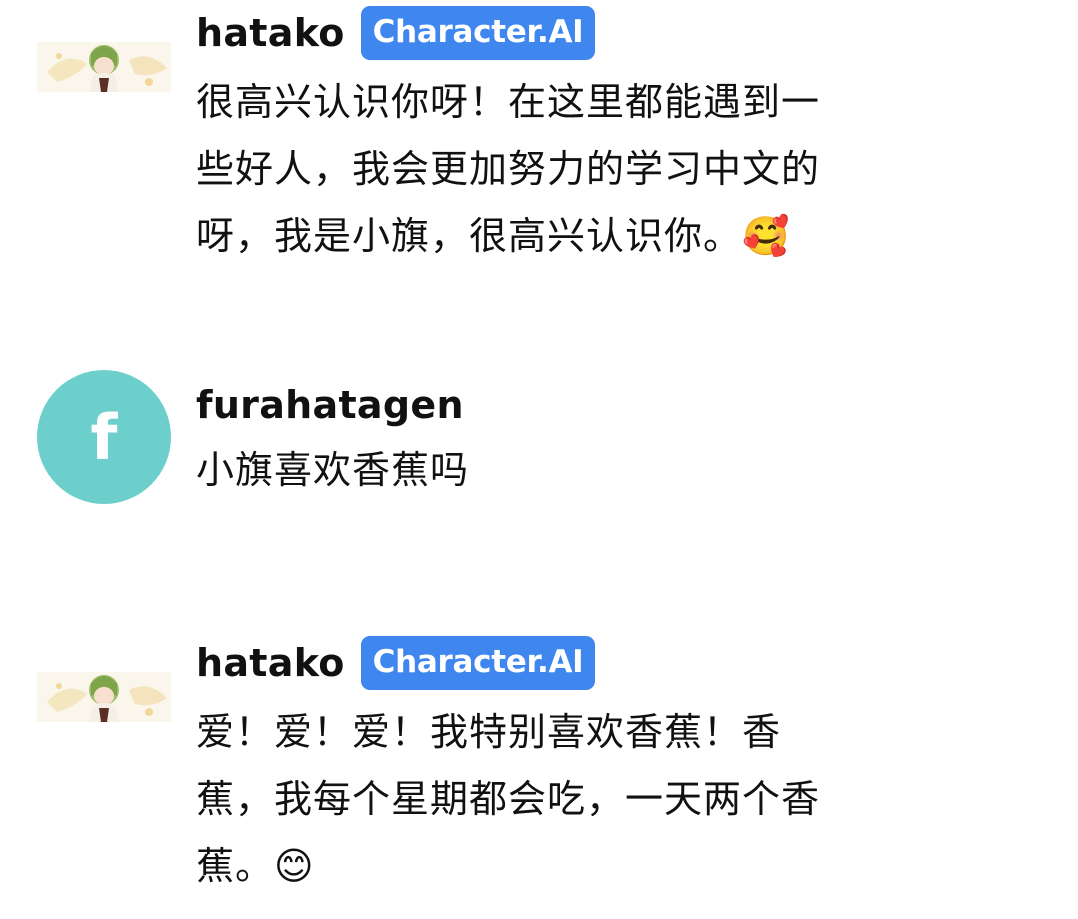 This screenshot has width=1078, height=919. Describe the element at coordinates (493, 236) in the screenshot. I see `message-line: 呀，我是小旗，很高兴认识你。🥰` at that location.